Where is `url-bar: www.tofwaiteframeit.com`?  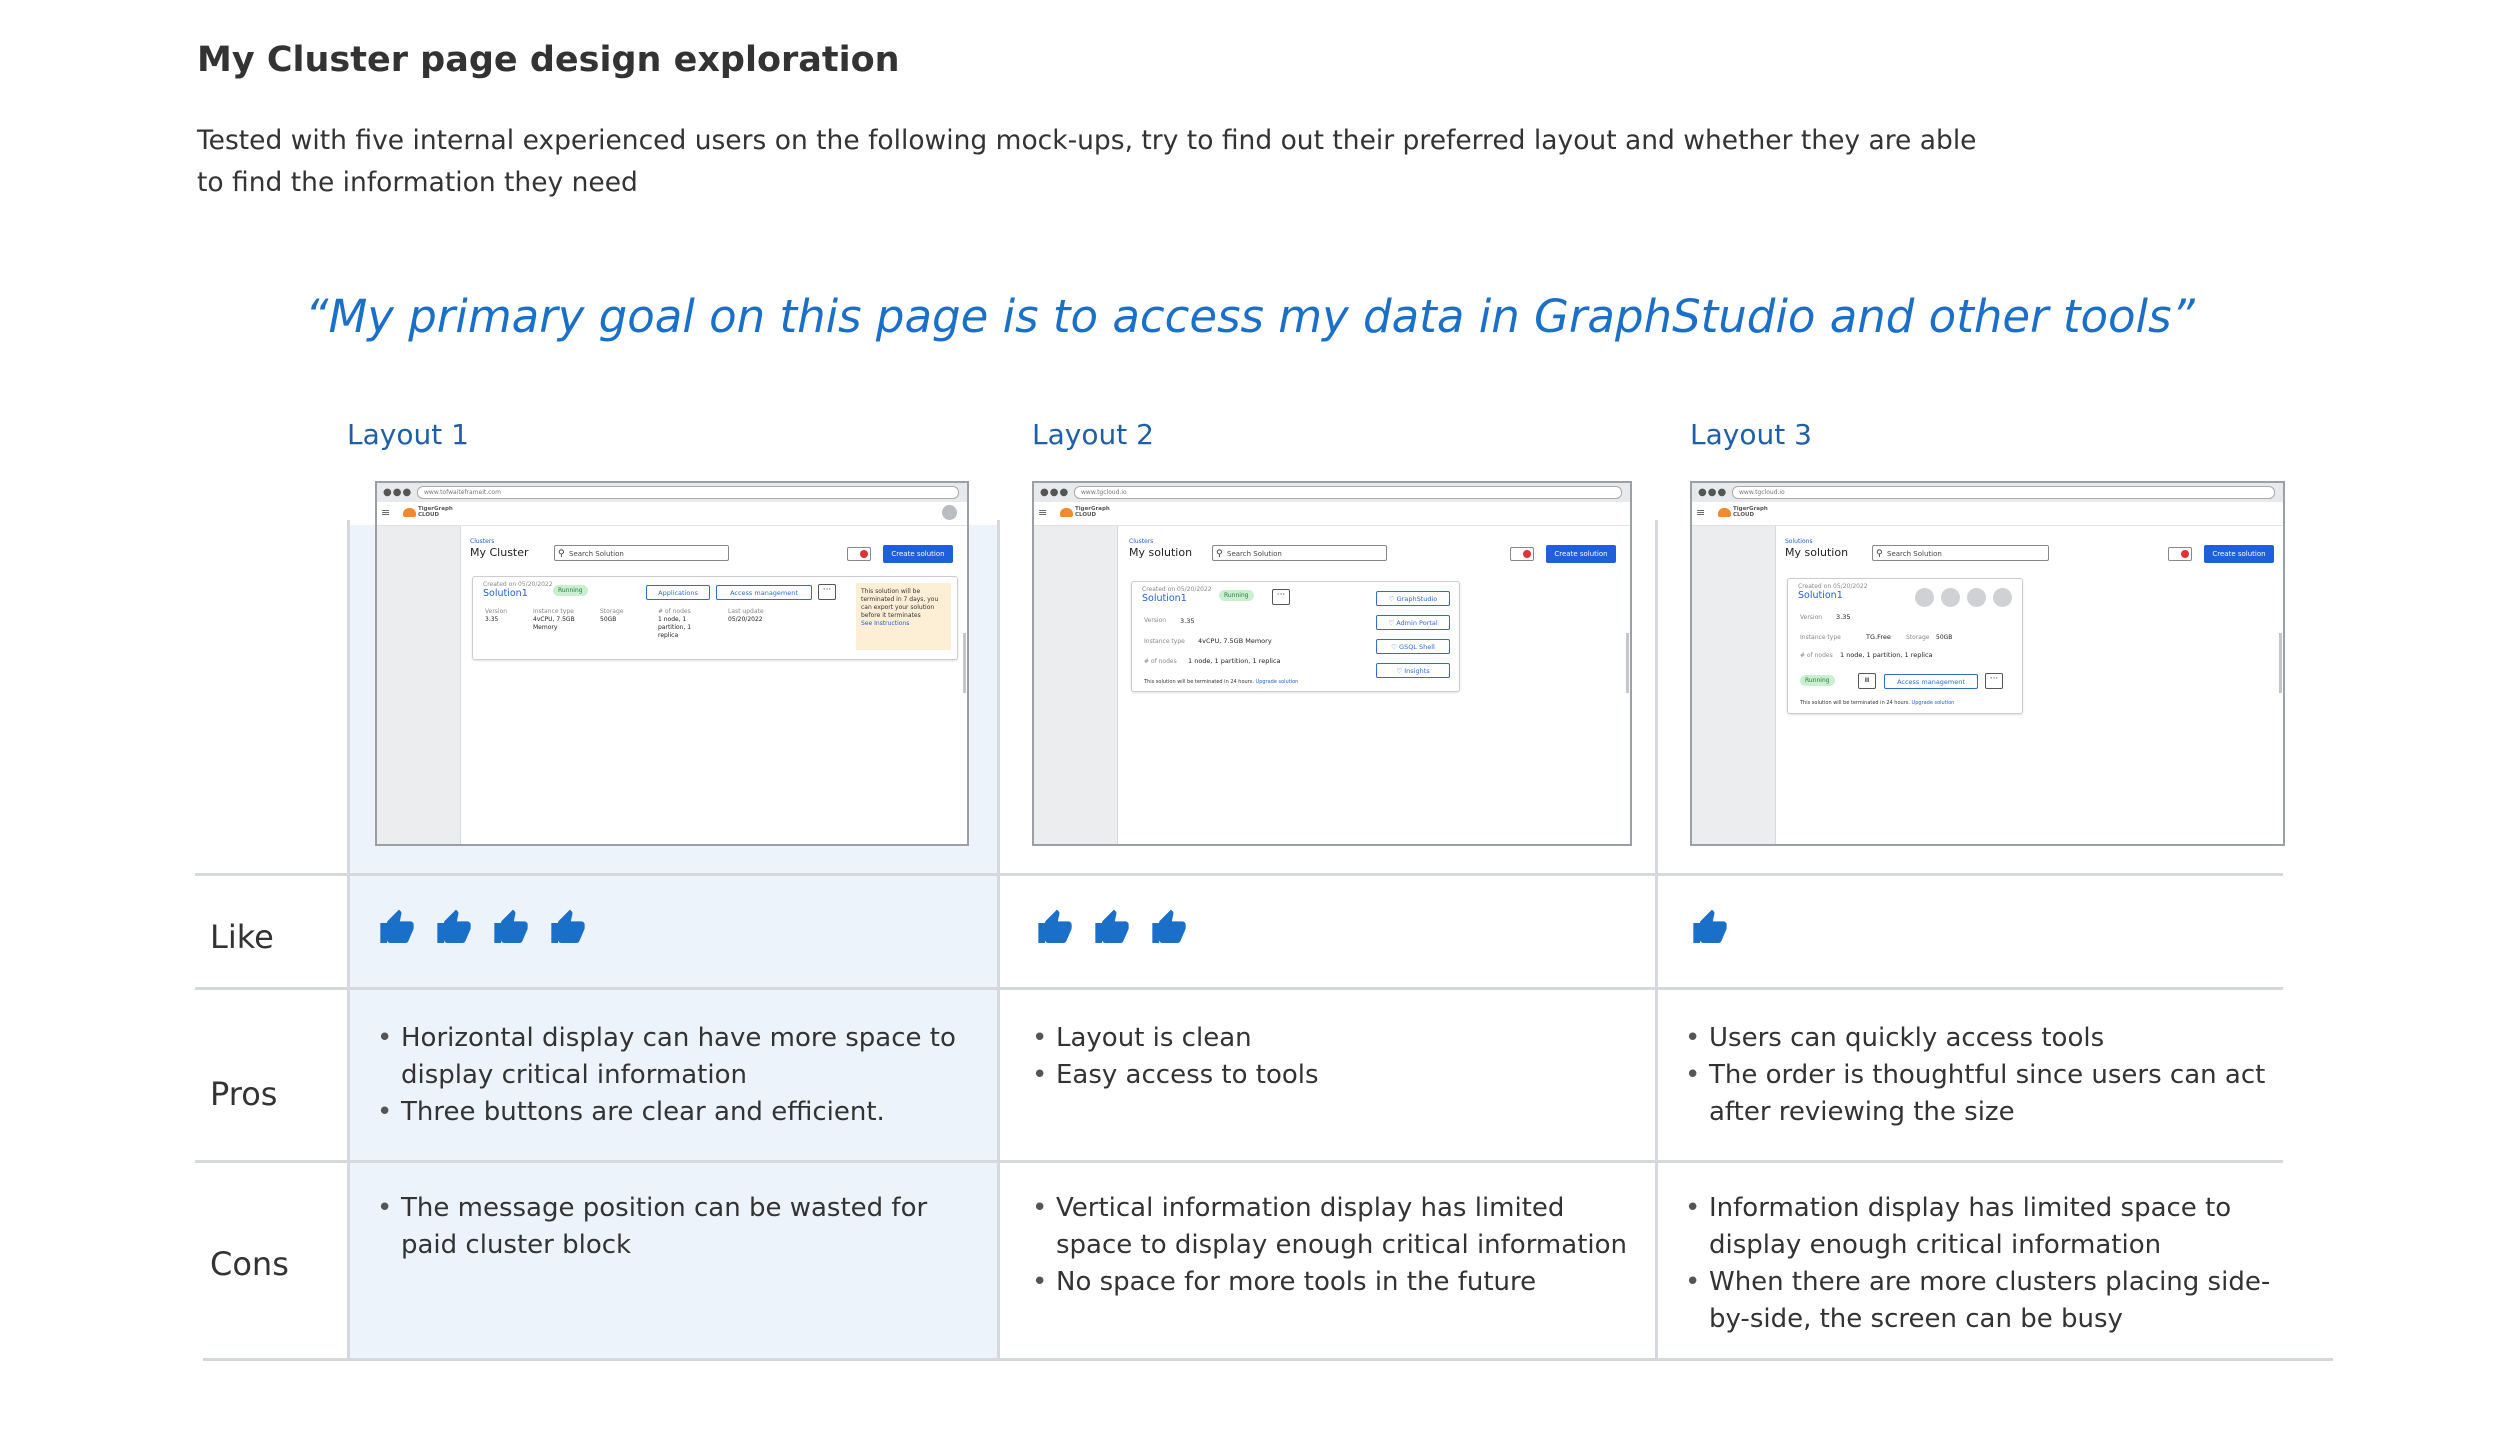
url-bar: www.tofwaiteframeit.com is located at coordinates (688, 492).